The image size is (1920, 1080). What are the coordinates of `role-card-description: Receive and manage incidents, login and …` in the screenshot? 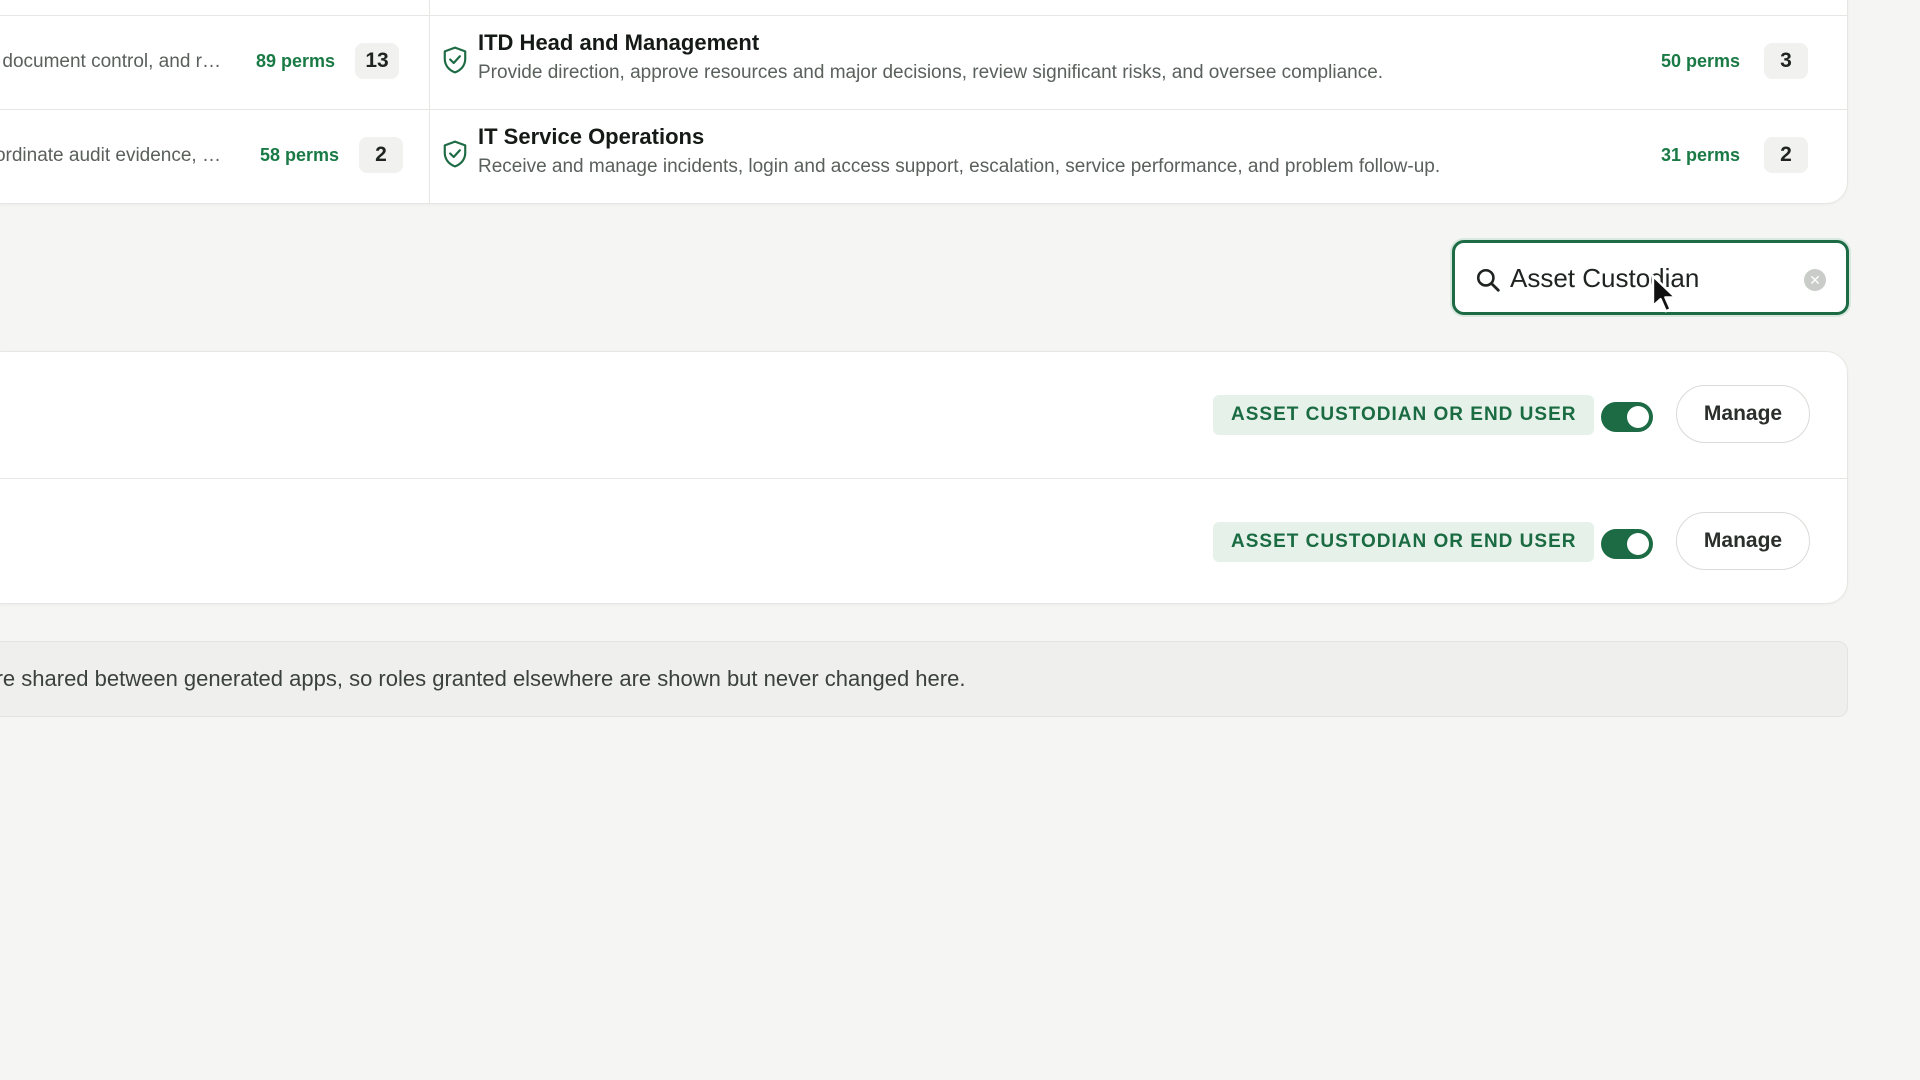 It's located at (959, 166).